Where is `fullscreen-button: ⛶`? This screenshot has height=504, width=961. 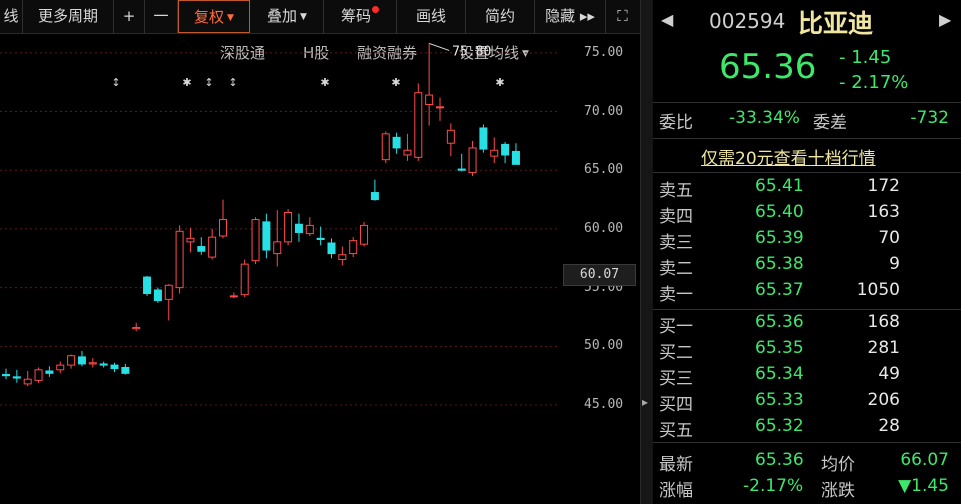 fullscreen-button: ⛶ is located at coordinates (622, 16).